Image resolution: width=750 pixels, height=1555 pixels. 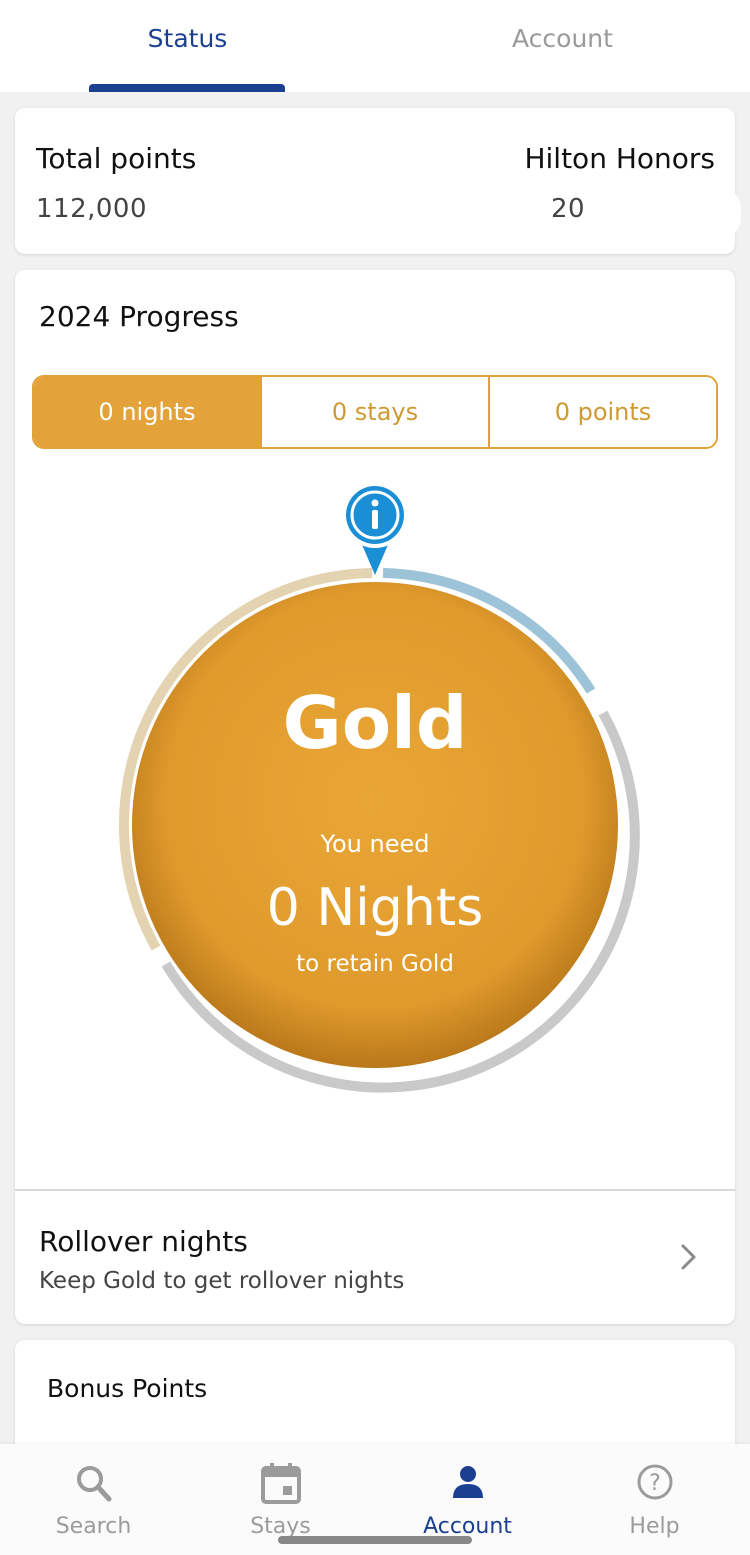 What do you see at coordinates (468, 1482) in the screenshot?
I see `person-icon` at bounding box center [468, 1482].